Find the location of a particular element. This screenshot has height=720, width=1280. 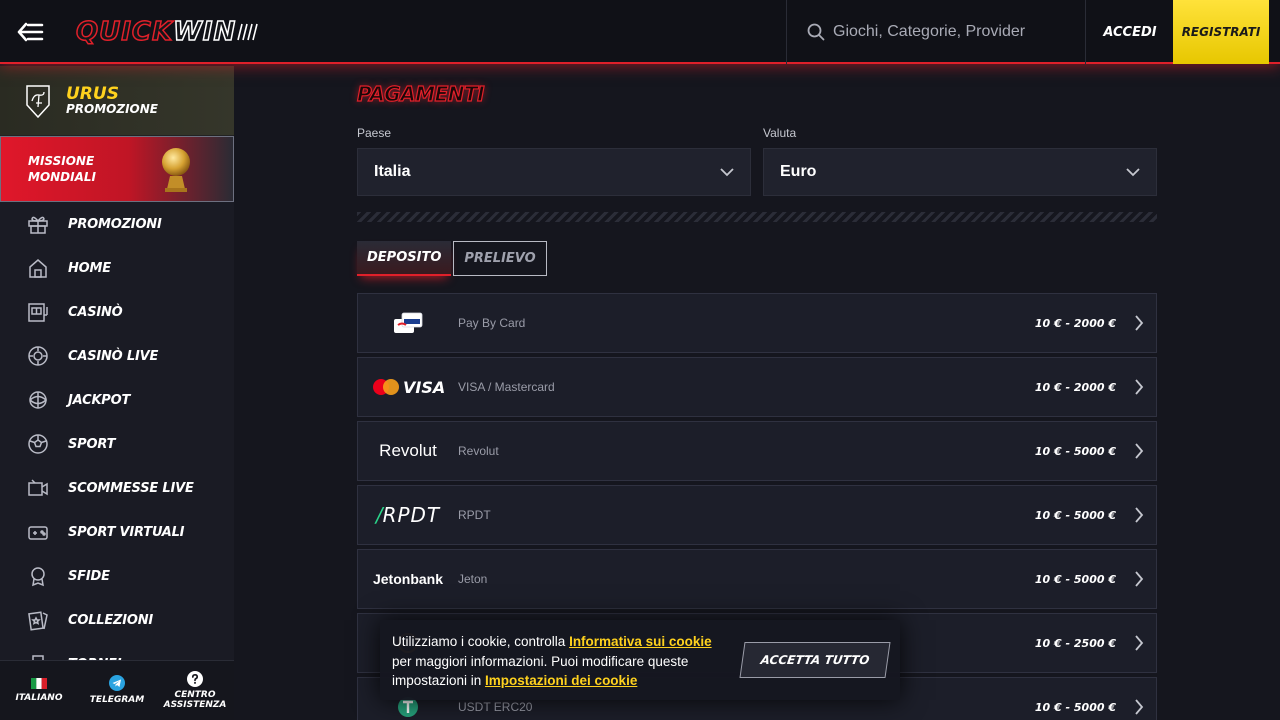

login-button: ACCEDI is located at coordinates (1130, 32).